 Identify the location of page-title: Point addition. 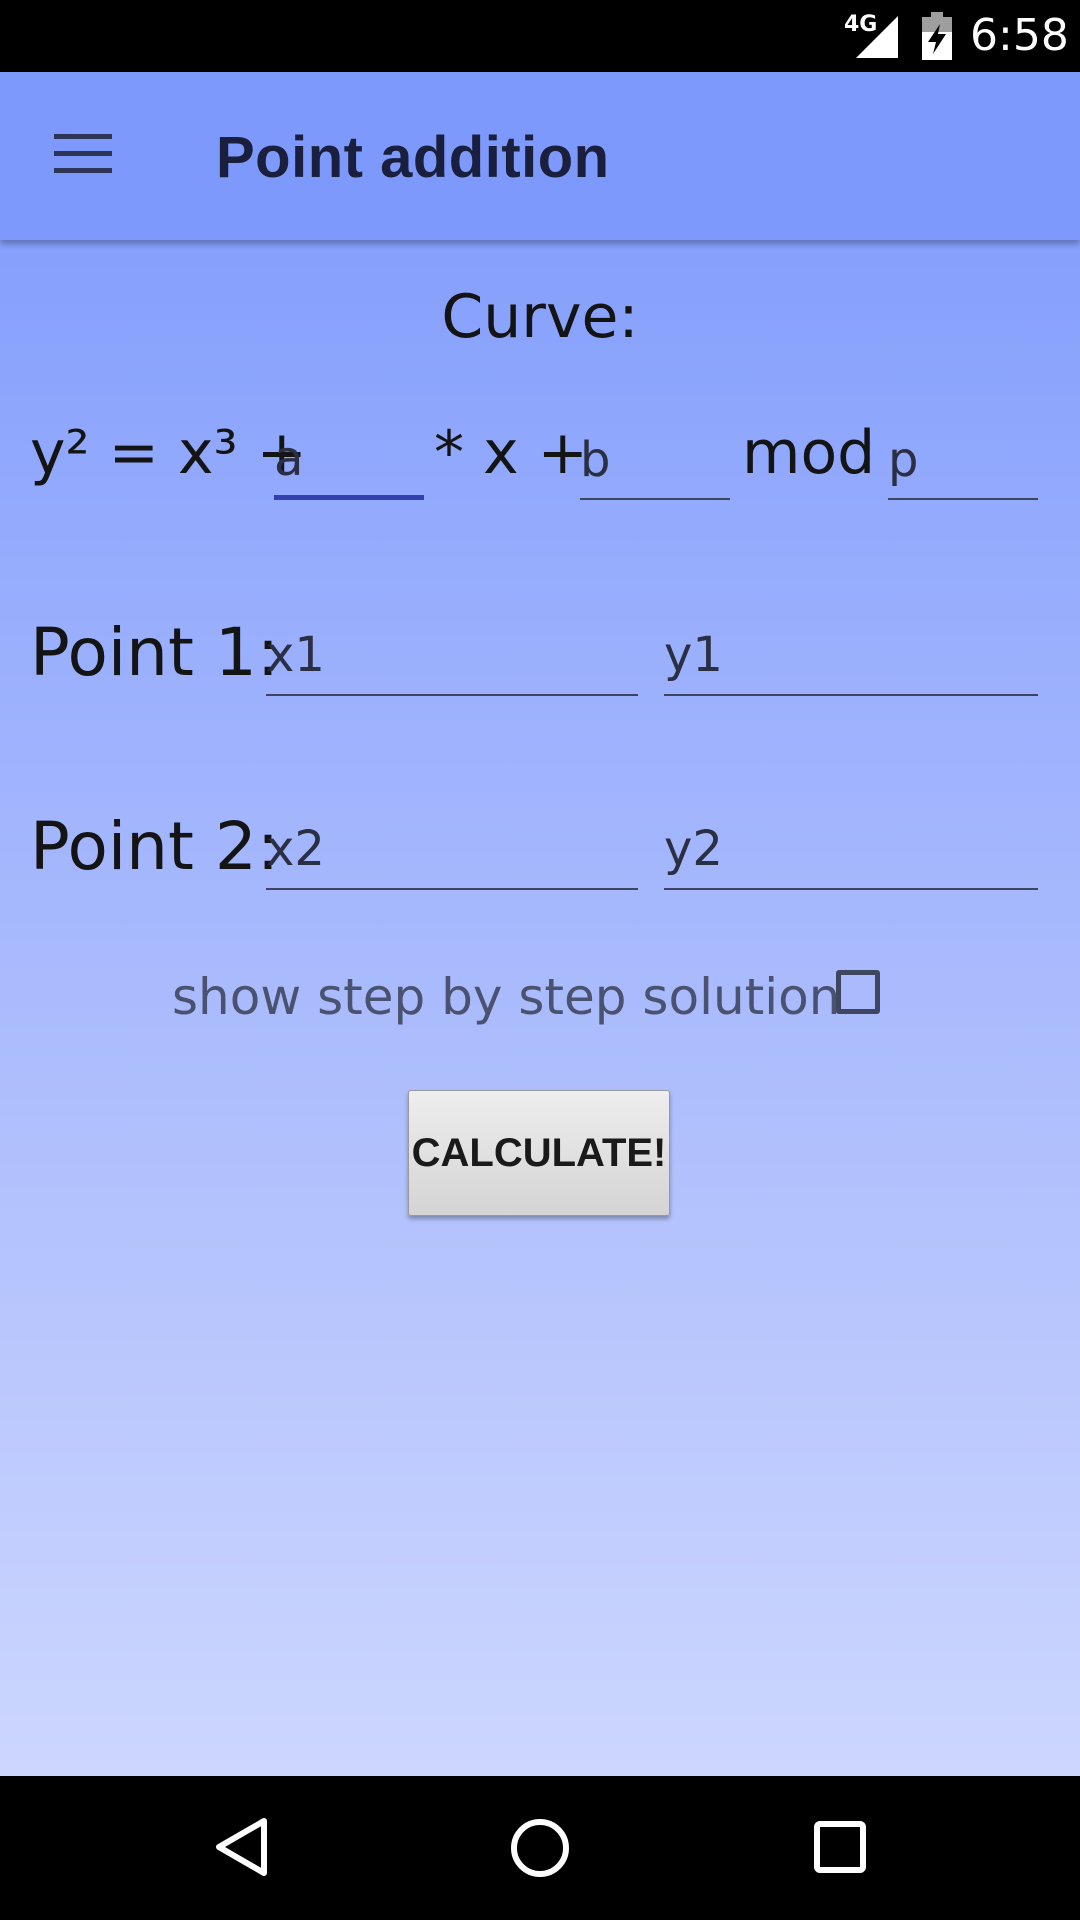
(413, 157).